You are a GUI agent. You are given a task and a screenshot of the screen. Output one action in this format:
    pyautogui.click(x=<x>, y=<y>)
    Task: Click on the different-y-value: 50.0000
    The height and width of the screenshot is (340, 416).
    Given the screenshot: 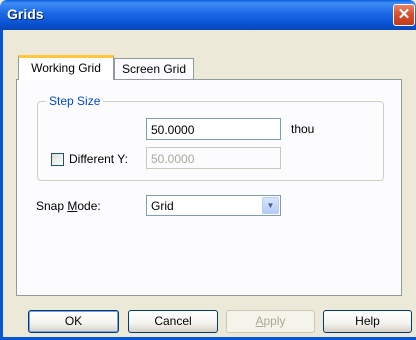 What is the action you would take?
    pyautogui.click(x=173, y=159)
    